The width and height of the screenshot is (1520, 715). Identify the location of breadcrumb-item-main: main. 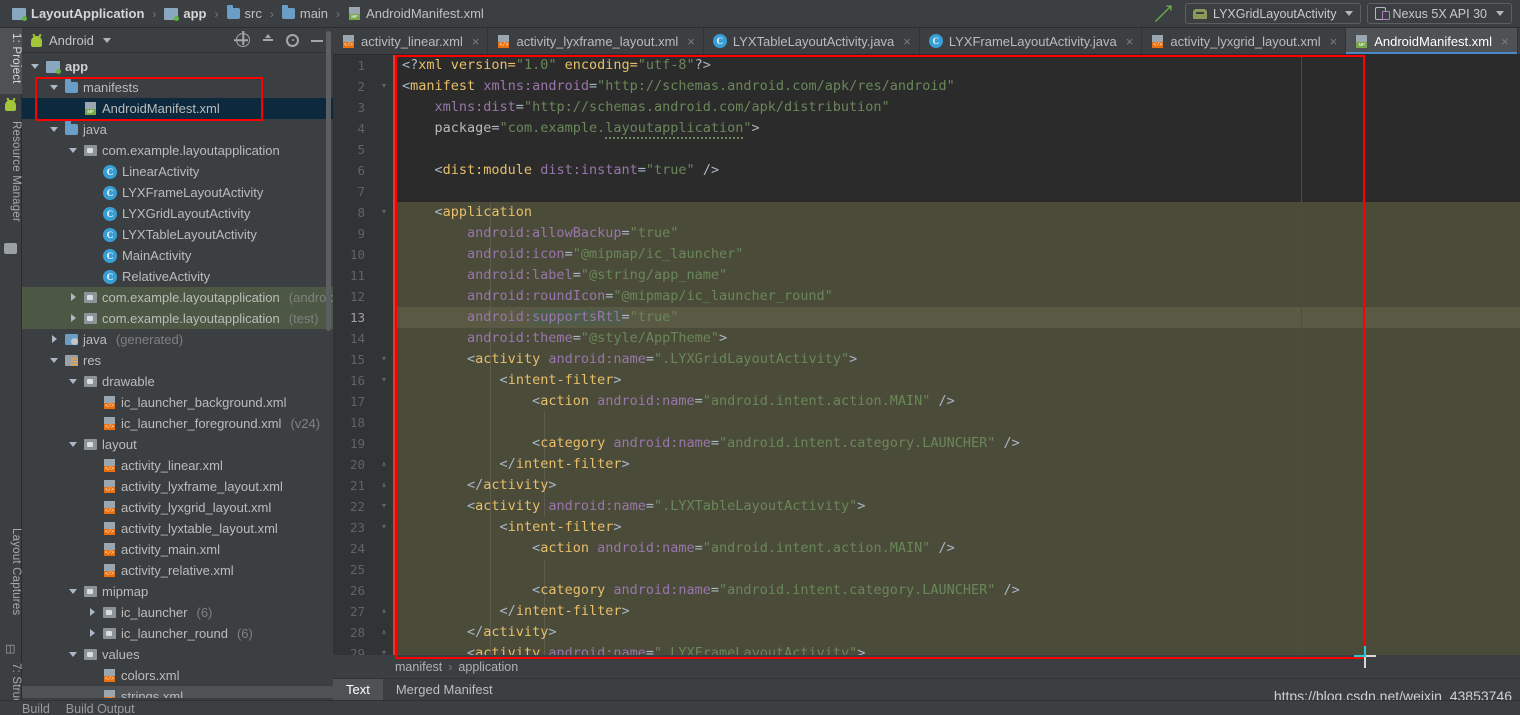
(305, 13).